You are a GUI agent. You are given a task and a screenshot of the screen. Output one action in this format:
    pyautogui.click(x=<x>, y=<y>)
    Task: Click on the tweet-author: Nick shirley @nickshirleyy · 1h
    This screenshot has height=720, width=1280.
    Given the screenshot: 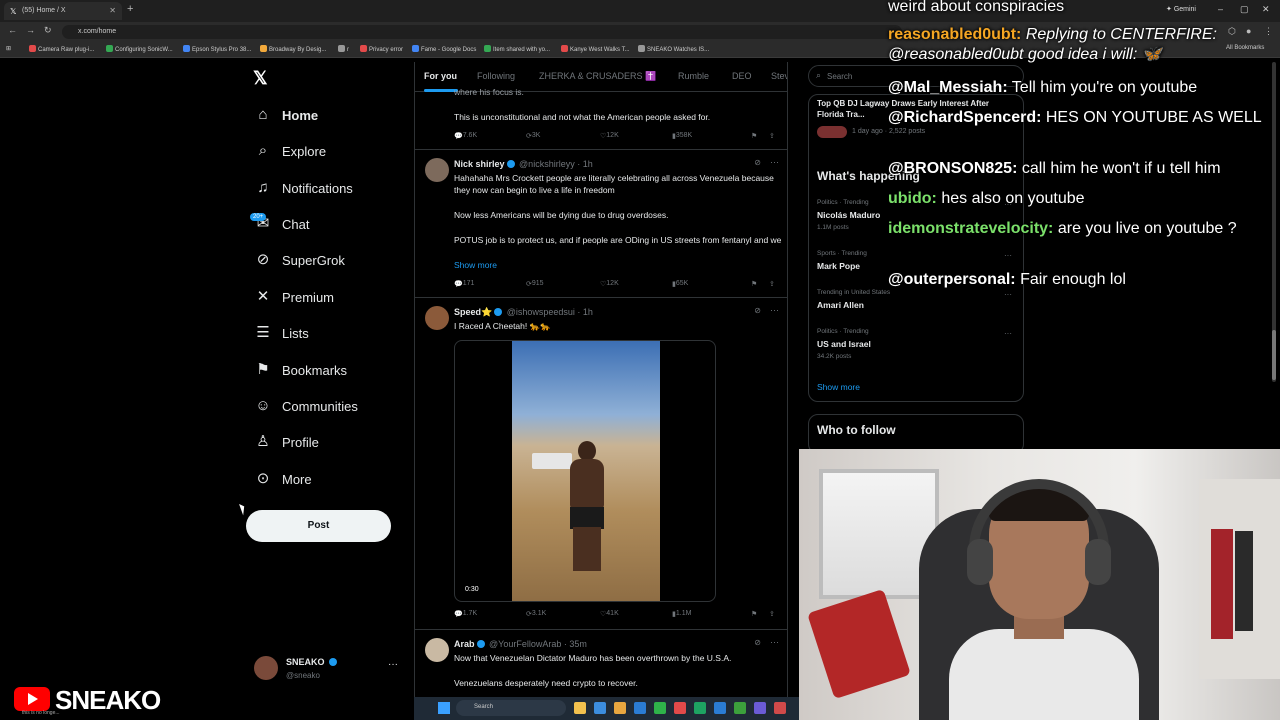 What is the action you would take?
    pyautogui.click(x=523, y=164)
    